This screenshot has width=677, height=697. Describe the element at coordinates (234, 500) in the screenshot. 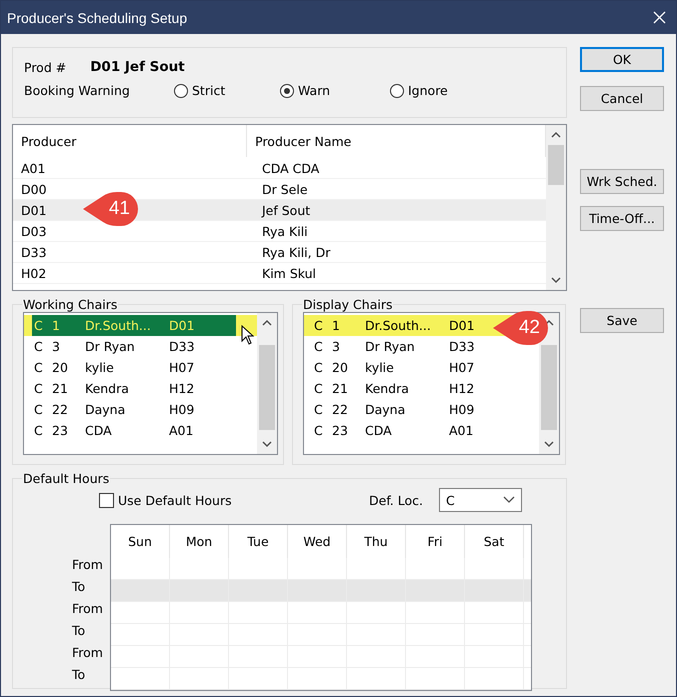

I see `use-default-hours-checkbox: Use Default Hours` at that location.